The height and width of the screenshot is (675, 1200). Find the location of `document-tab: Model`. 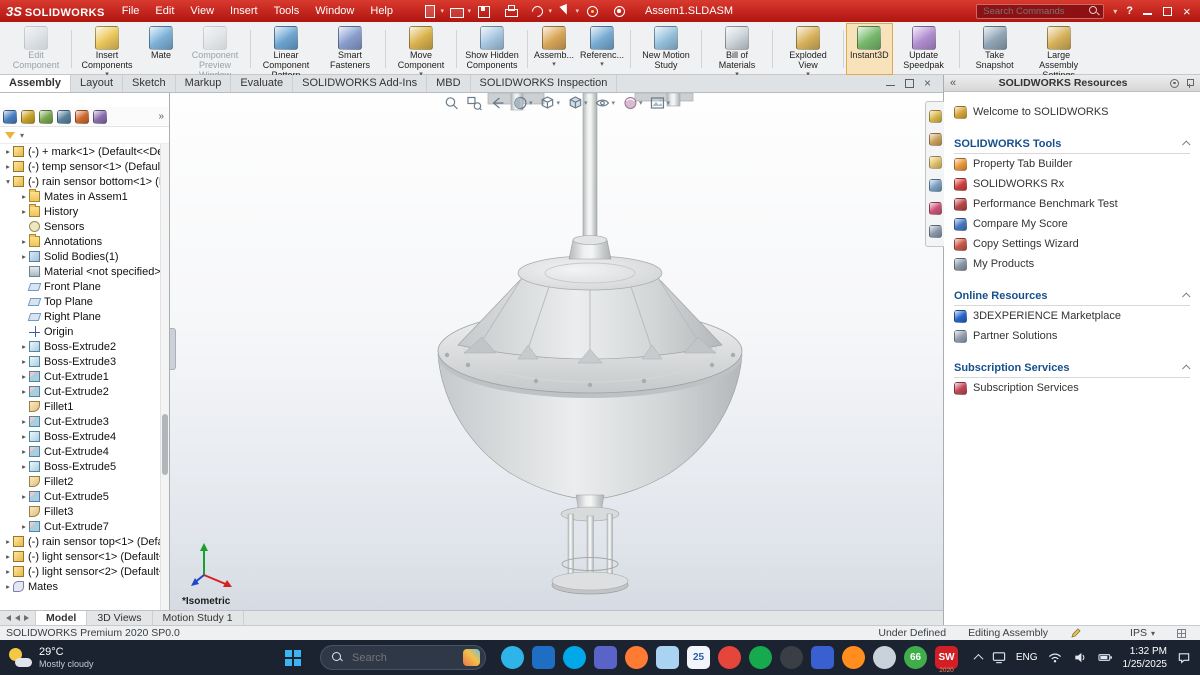

document-tab: Model is located at coordinates (62, 618).